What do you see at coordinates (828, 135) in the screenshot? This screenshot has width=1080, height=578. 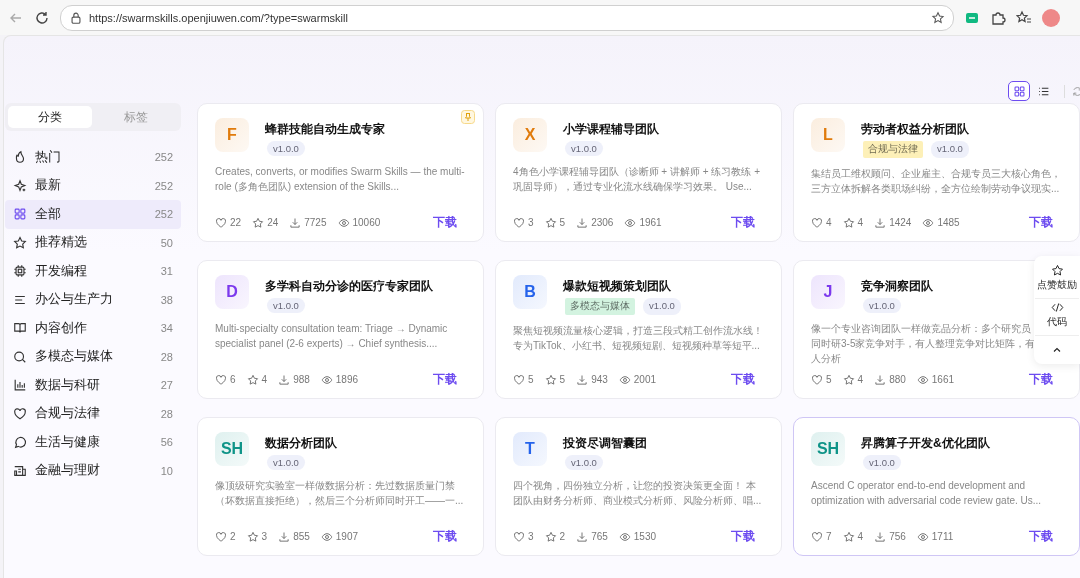 I see `skill-avatar: L` at bounding box center [828, 135].